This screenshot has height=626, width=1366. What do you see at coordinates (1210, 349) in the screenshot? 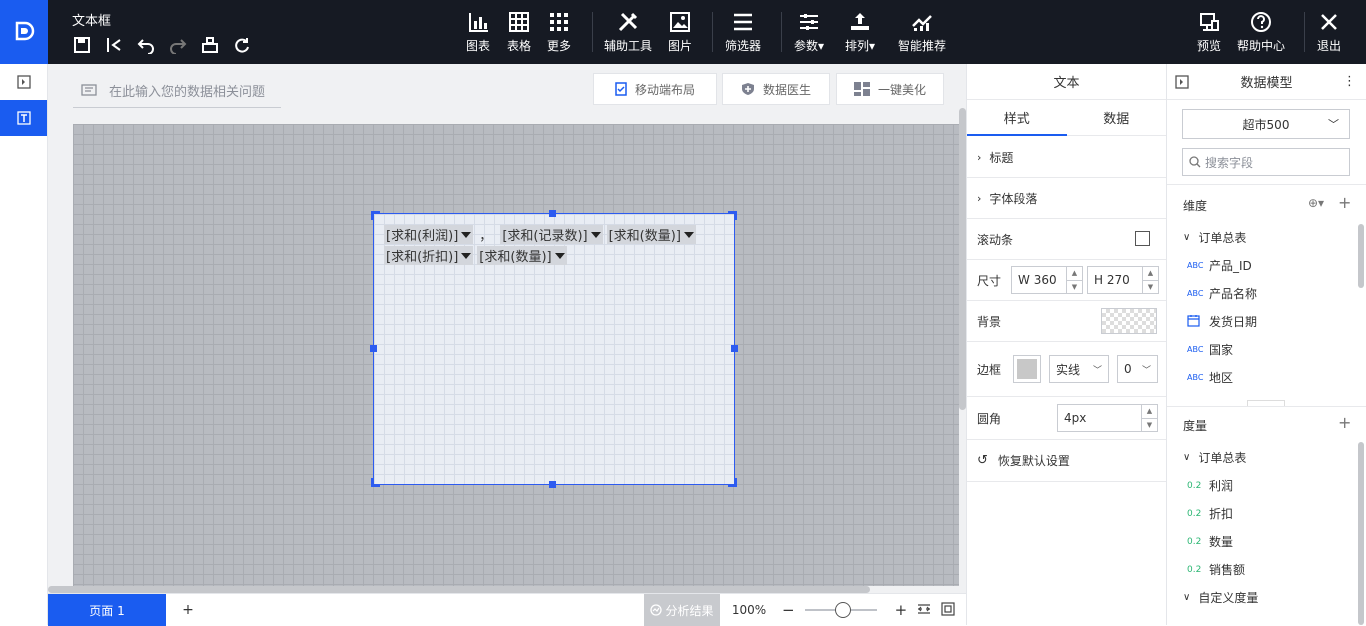
I see `list-item: ABC 国家` at bounding box center [1210, 349].